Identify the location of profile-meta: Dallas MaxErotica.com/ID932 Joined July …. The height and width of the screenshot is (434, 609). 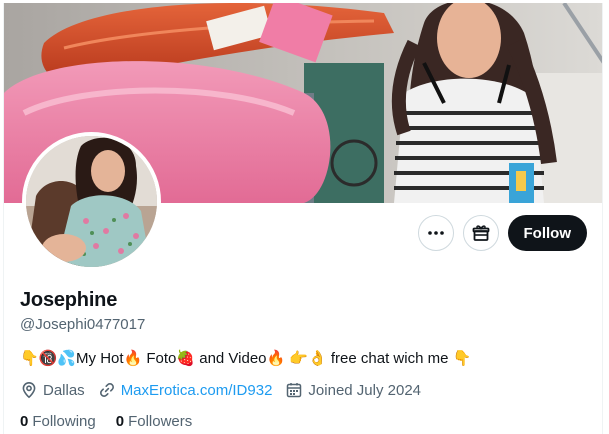
(227, 390).